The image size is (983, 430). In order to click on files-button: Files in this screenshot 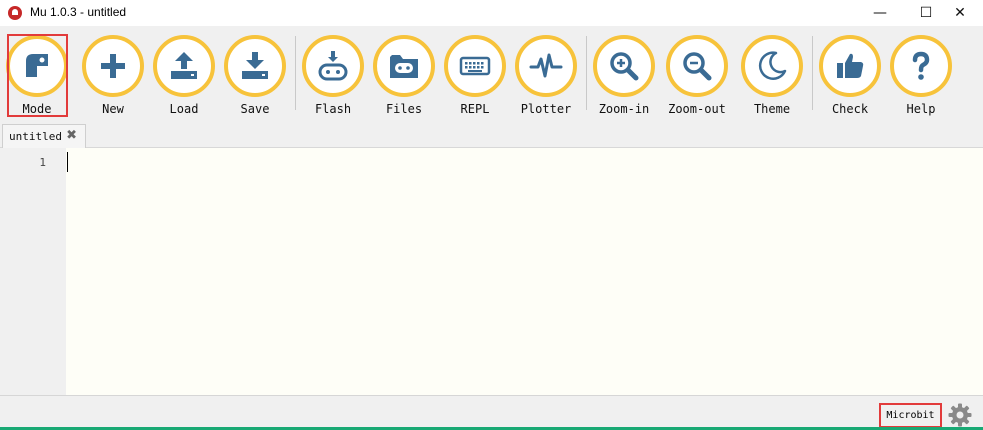, I will do `click(404, 75)`.